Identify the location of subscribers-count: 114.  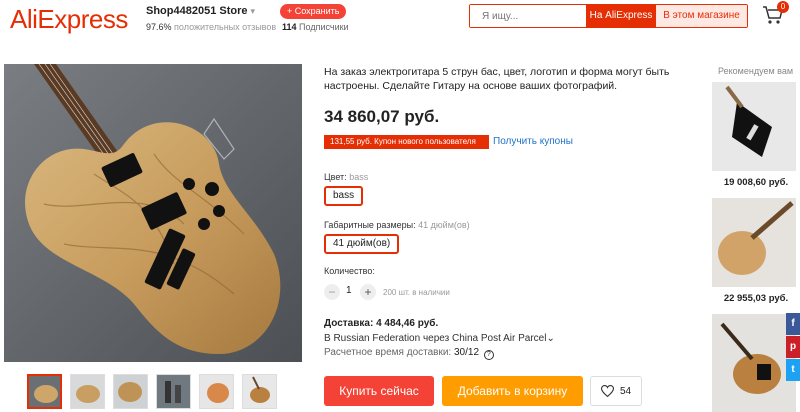
(289, 27).